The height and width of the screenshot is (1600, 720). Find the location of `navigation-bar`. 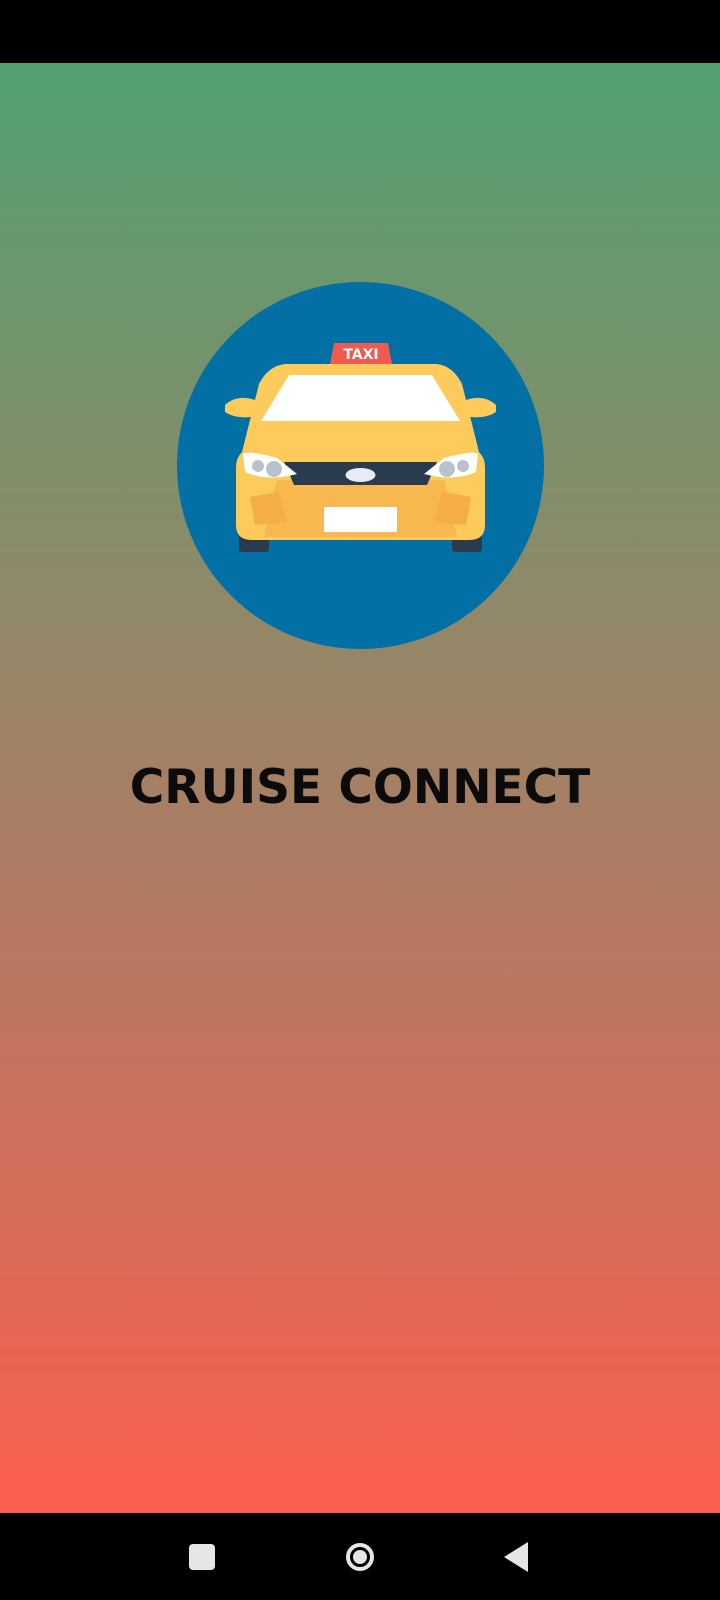

navigation-bar is located at coordinates (360, 1556).